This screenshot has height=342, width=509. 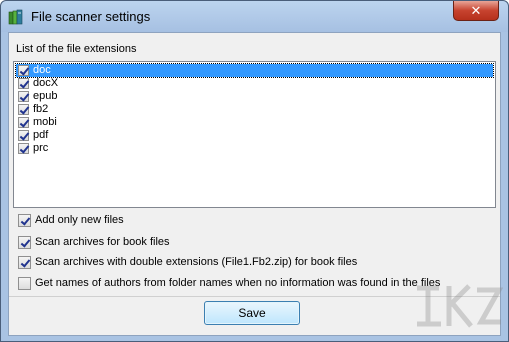 What do you see at coordinates (76, 49) in the screenshot?
I see `extensions-list-label: List of the file extensions` at bounding box center [76, 49].